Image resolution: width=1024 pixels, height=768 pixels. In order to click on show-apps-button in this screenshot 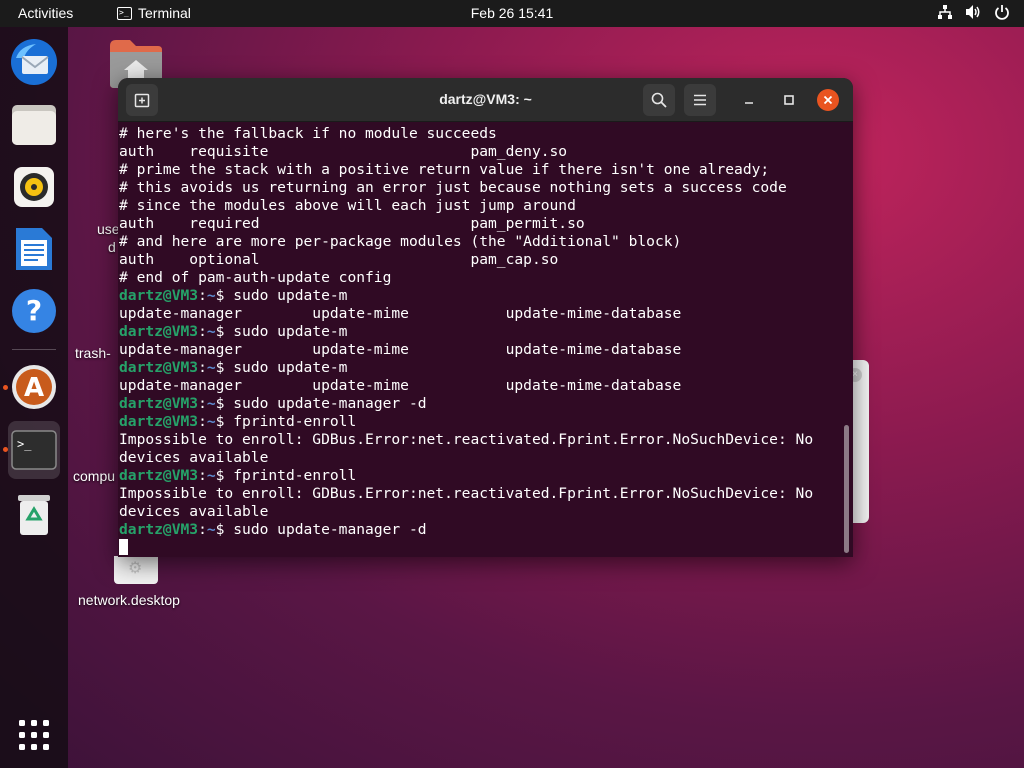, I will do `click(34, 735)`.